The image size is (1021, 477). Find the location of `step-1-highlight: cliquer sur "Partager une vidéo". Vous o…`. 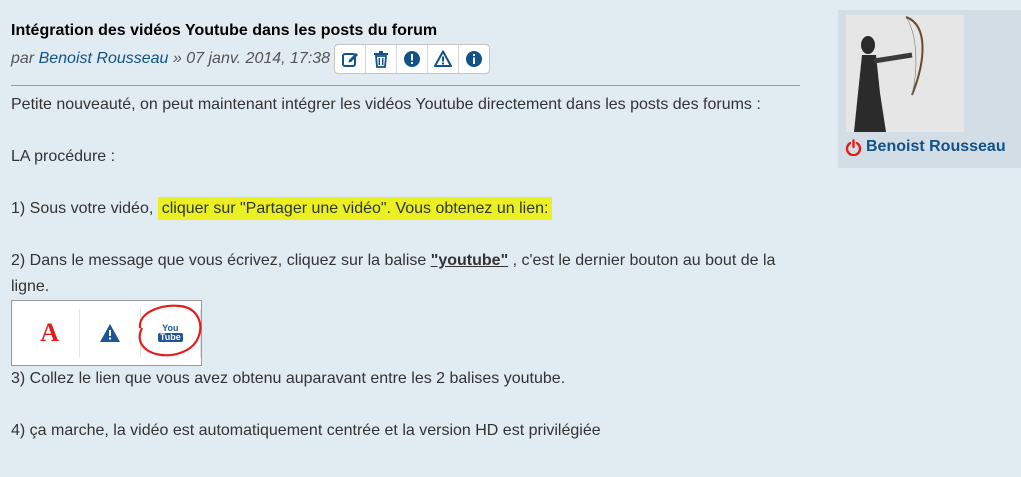

step-1-highlight: cliquer sur "Partager une vidéo". Vous o… is located at coordinates (355, 208).